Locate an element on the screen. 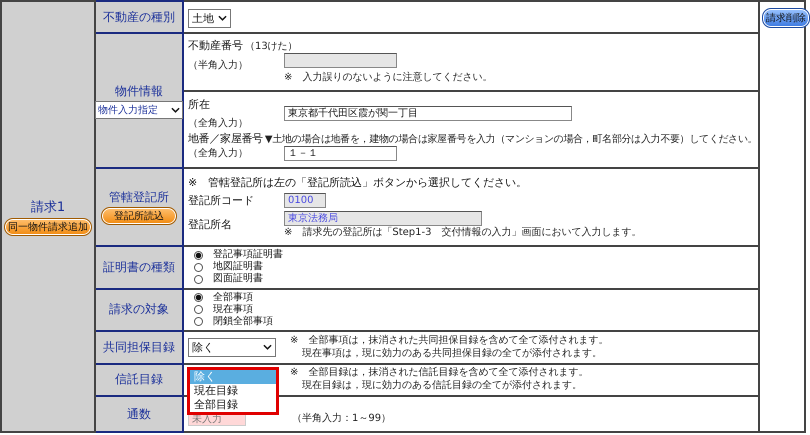  field-label: 通数 is located at coordinates (139, 414).